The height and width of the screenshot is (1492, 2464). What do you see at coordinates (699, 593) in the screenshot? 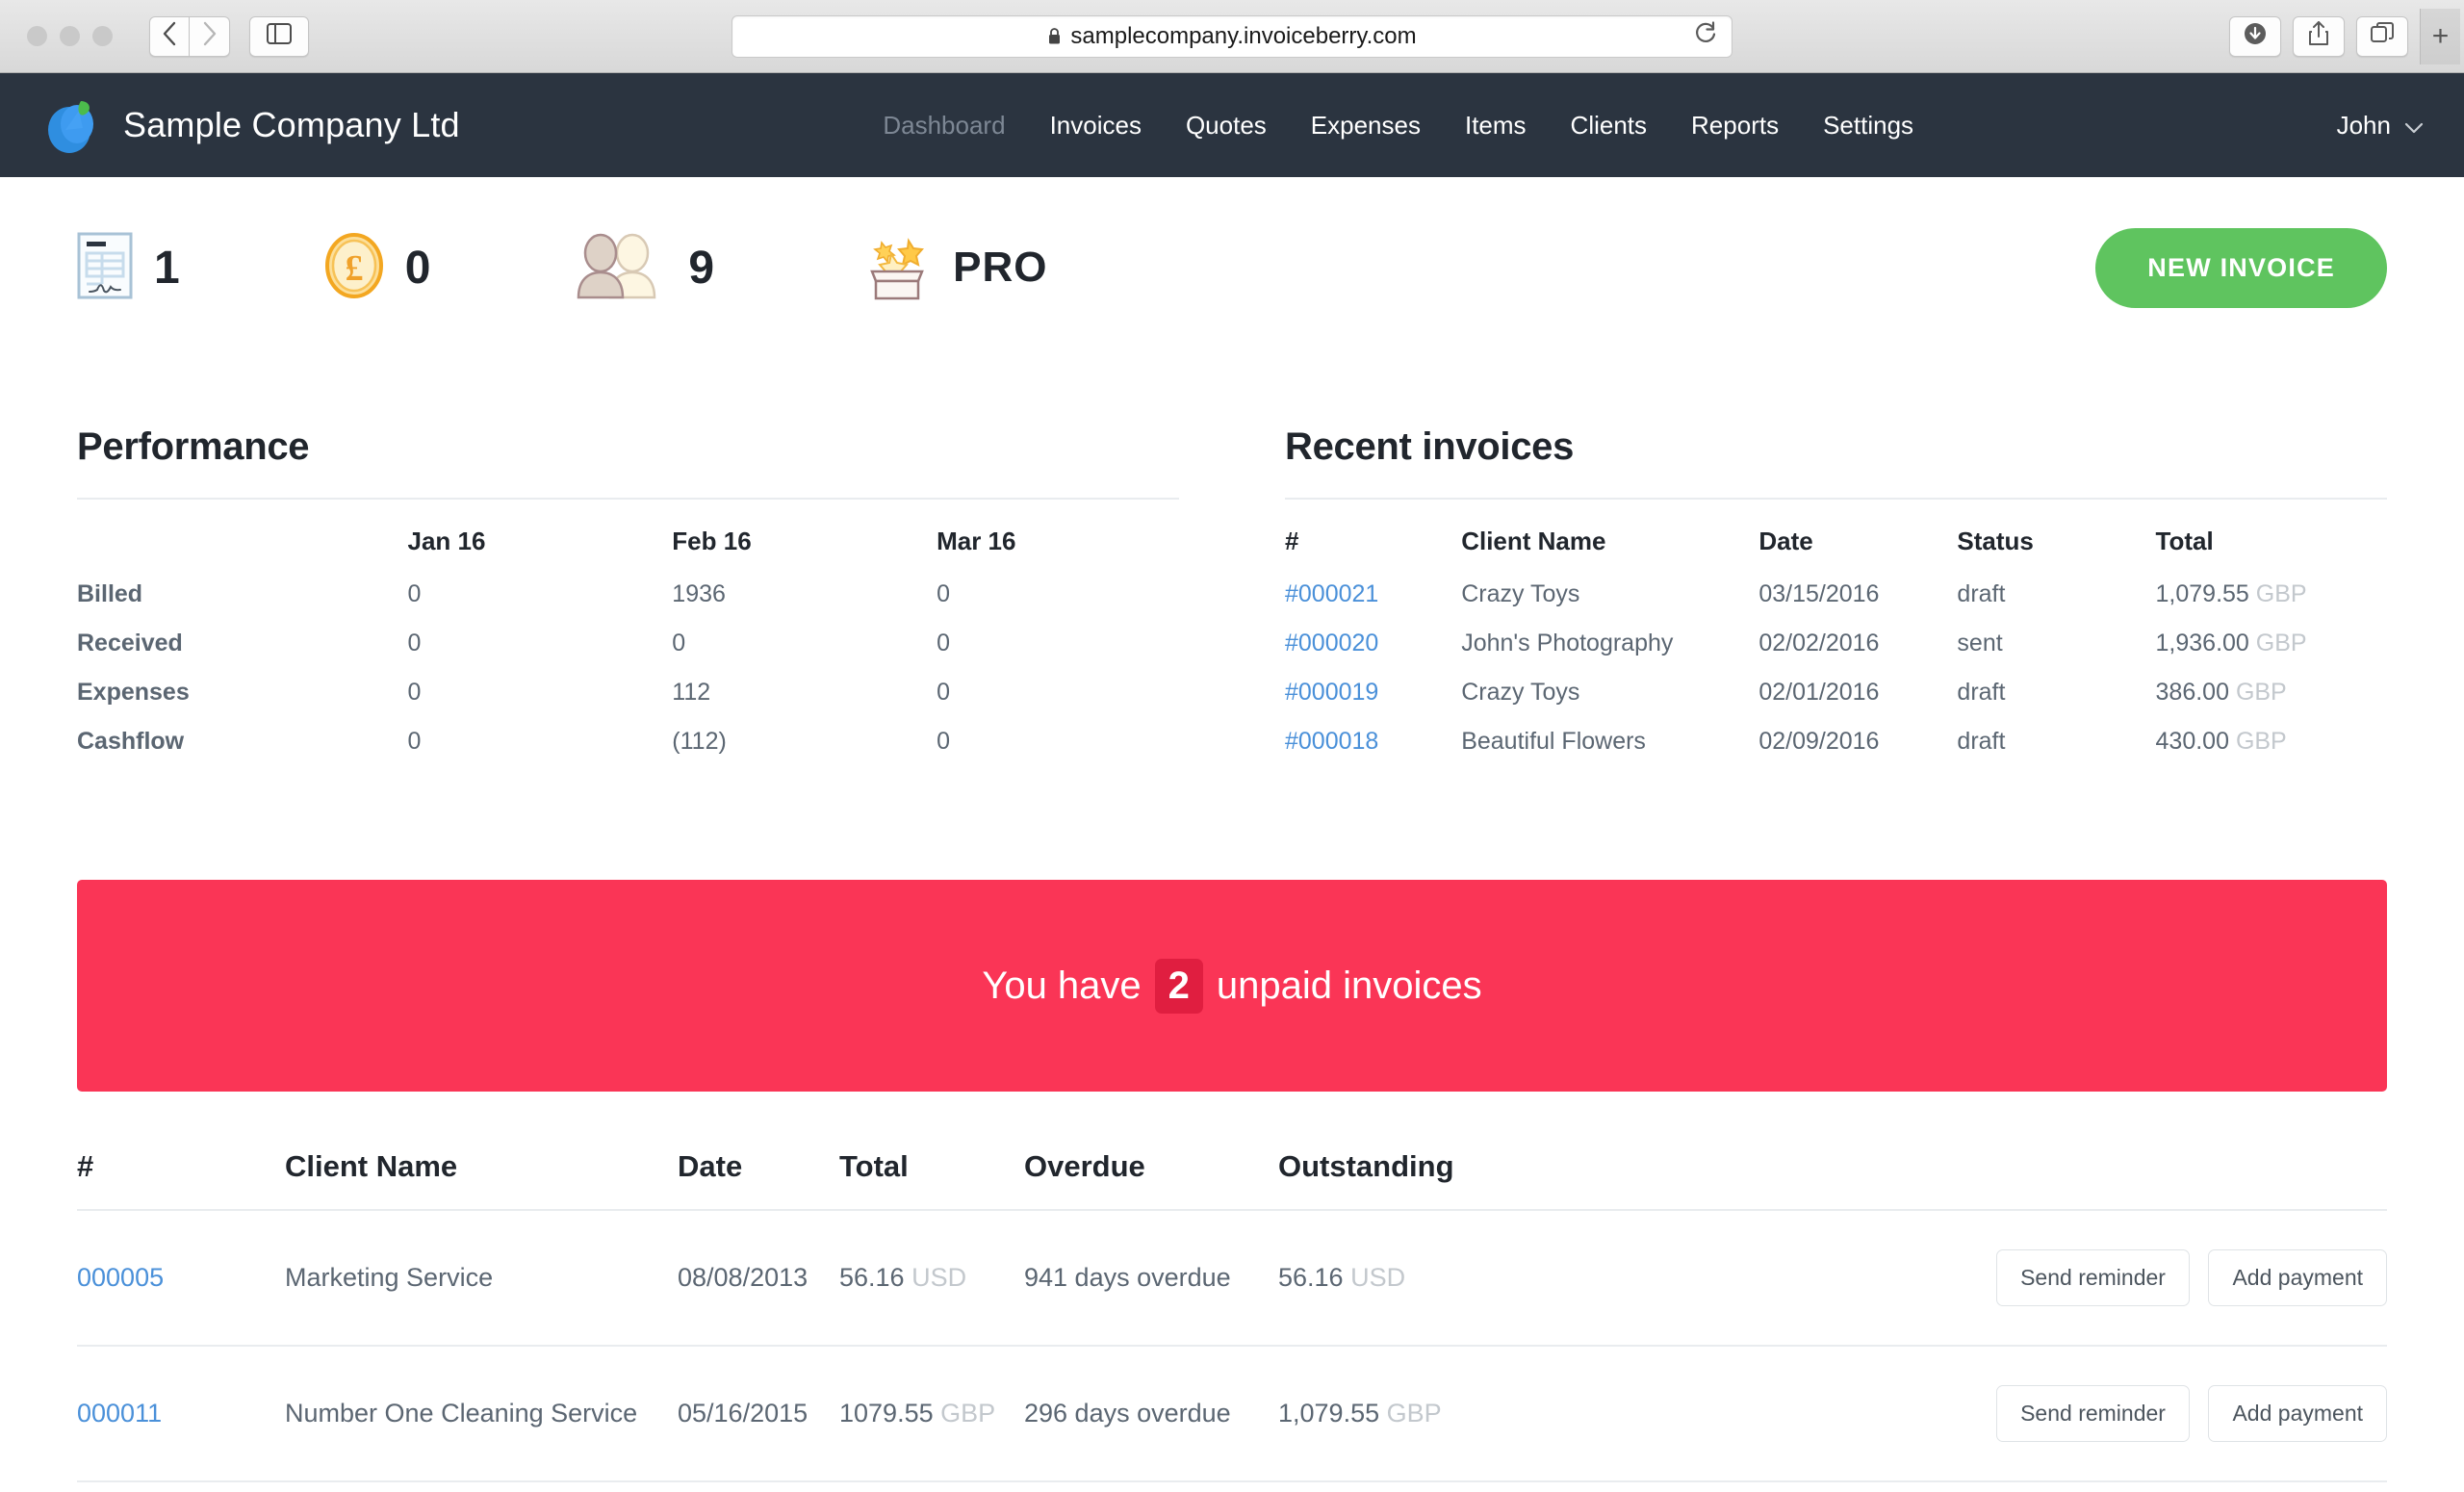
I see `performance-cell: 1936` at bounding box center [699, 593].